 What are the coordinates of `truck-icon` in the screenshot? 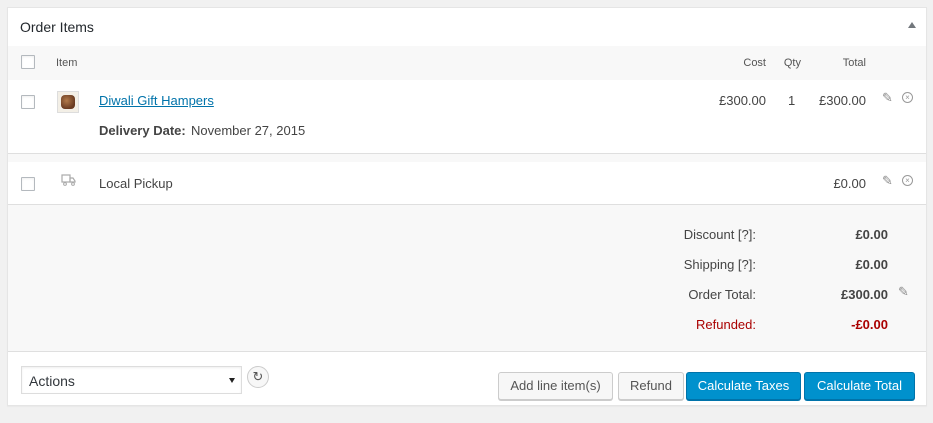 It's located at (69, 180).